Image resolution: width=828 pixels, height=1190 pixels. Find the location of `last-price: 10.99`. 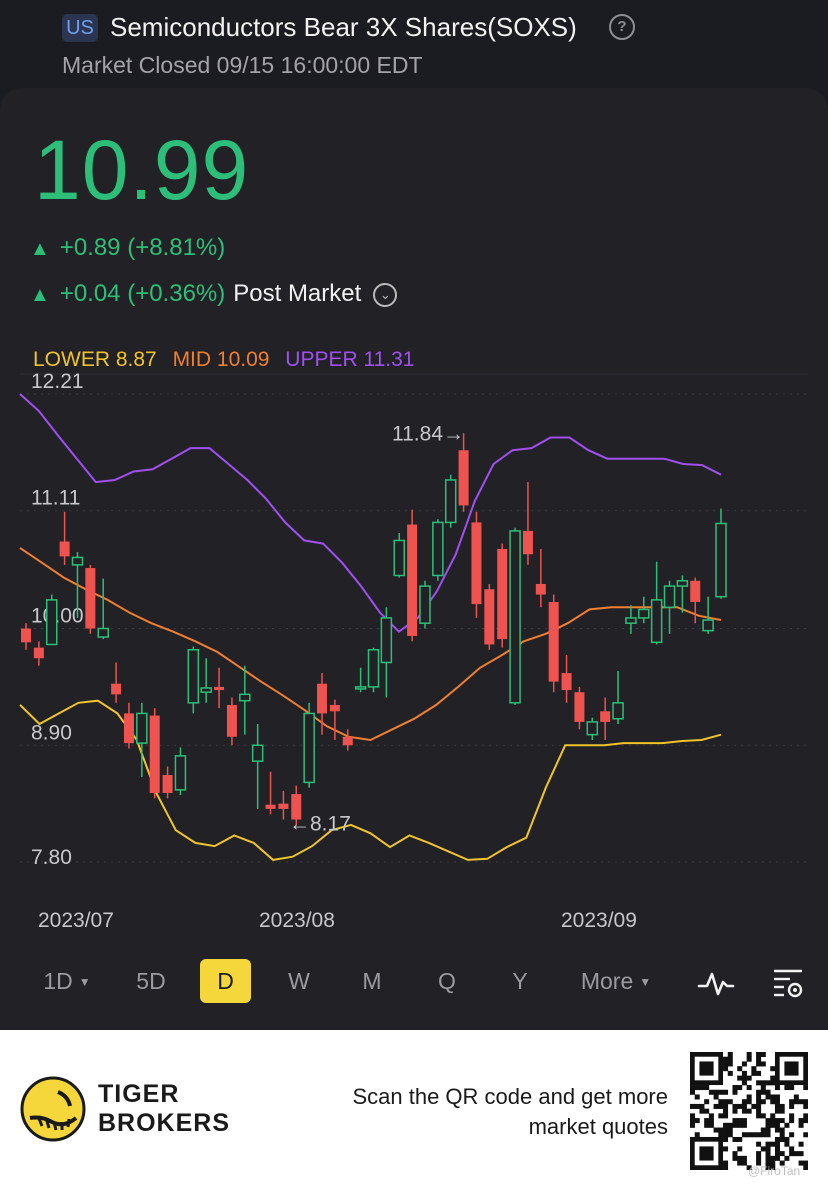

last-price: 10.99 is located at coordinates (142, 170).